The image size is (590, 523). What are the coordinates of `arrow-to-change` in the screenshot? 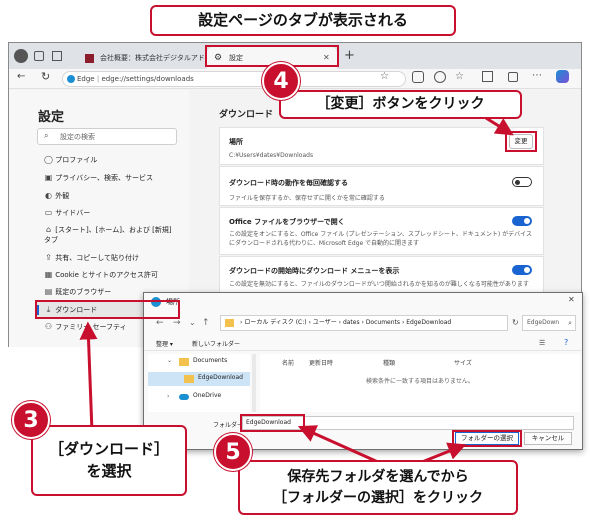 It's located at (499, 126).